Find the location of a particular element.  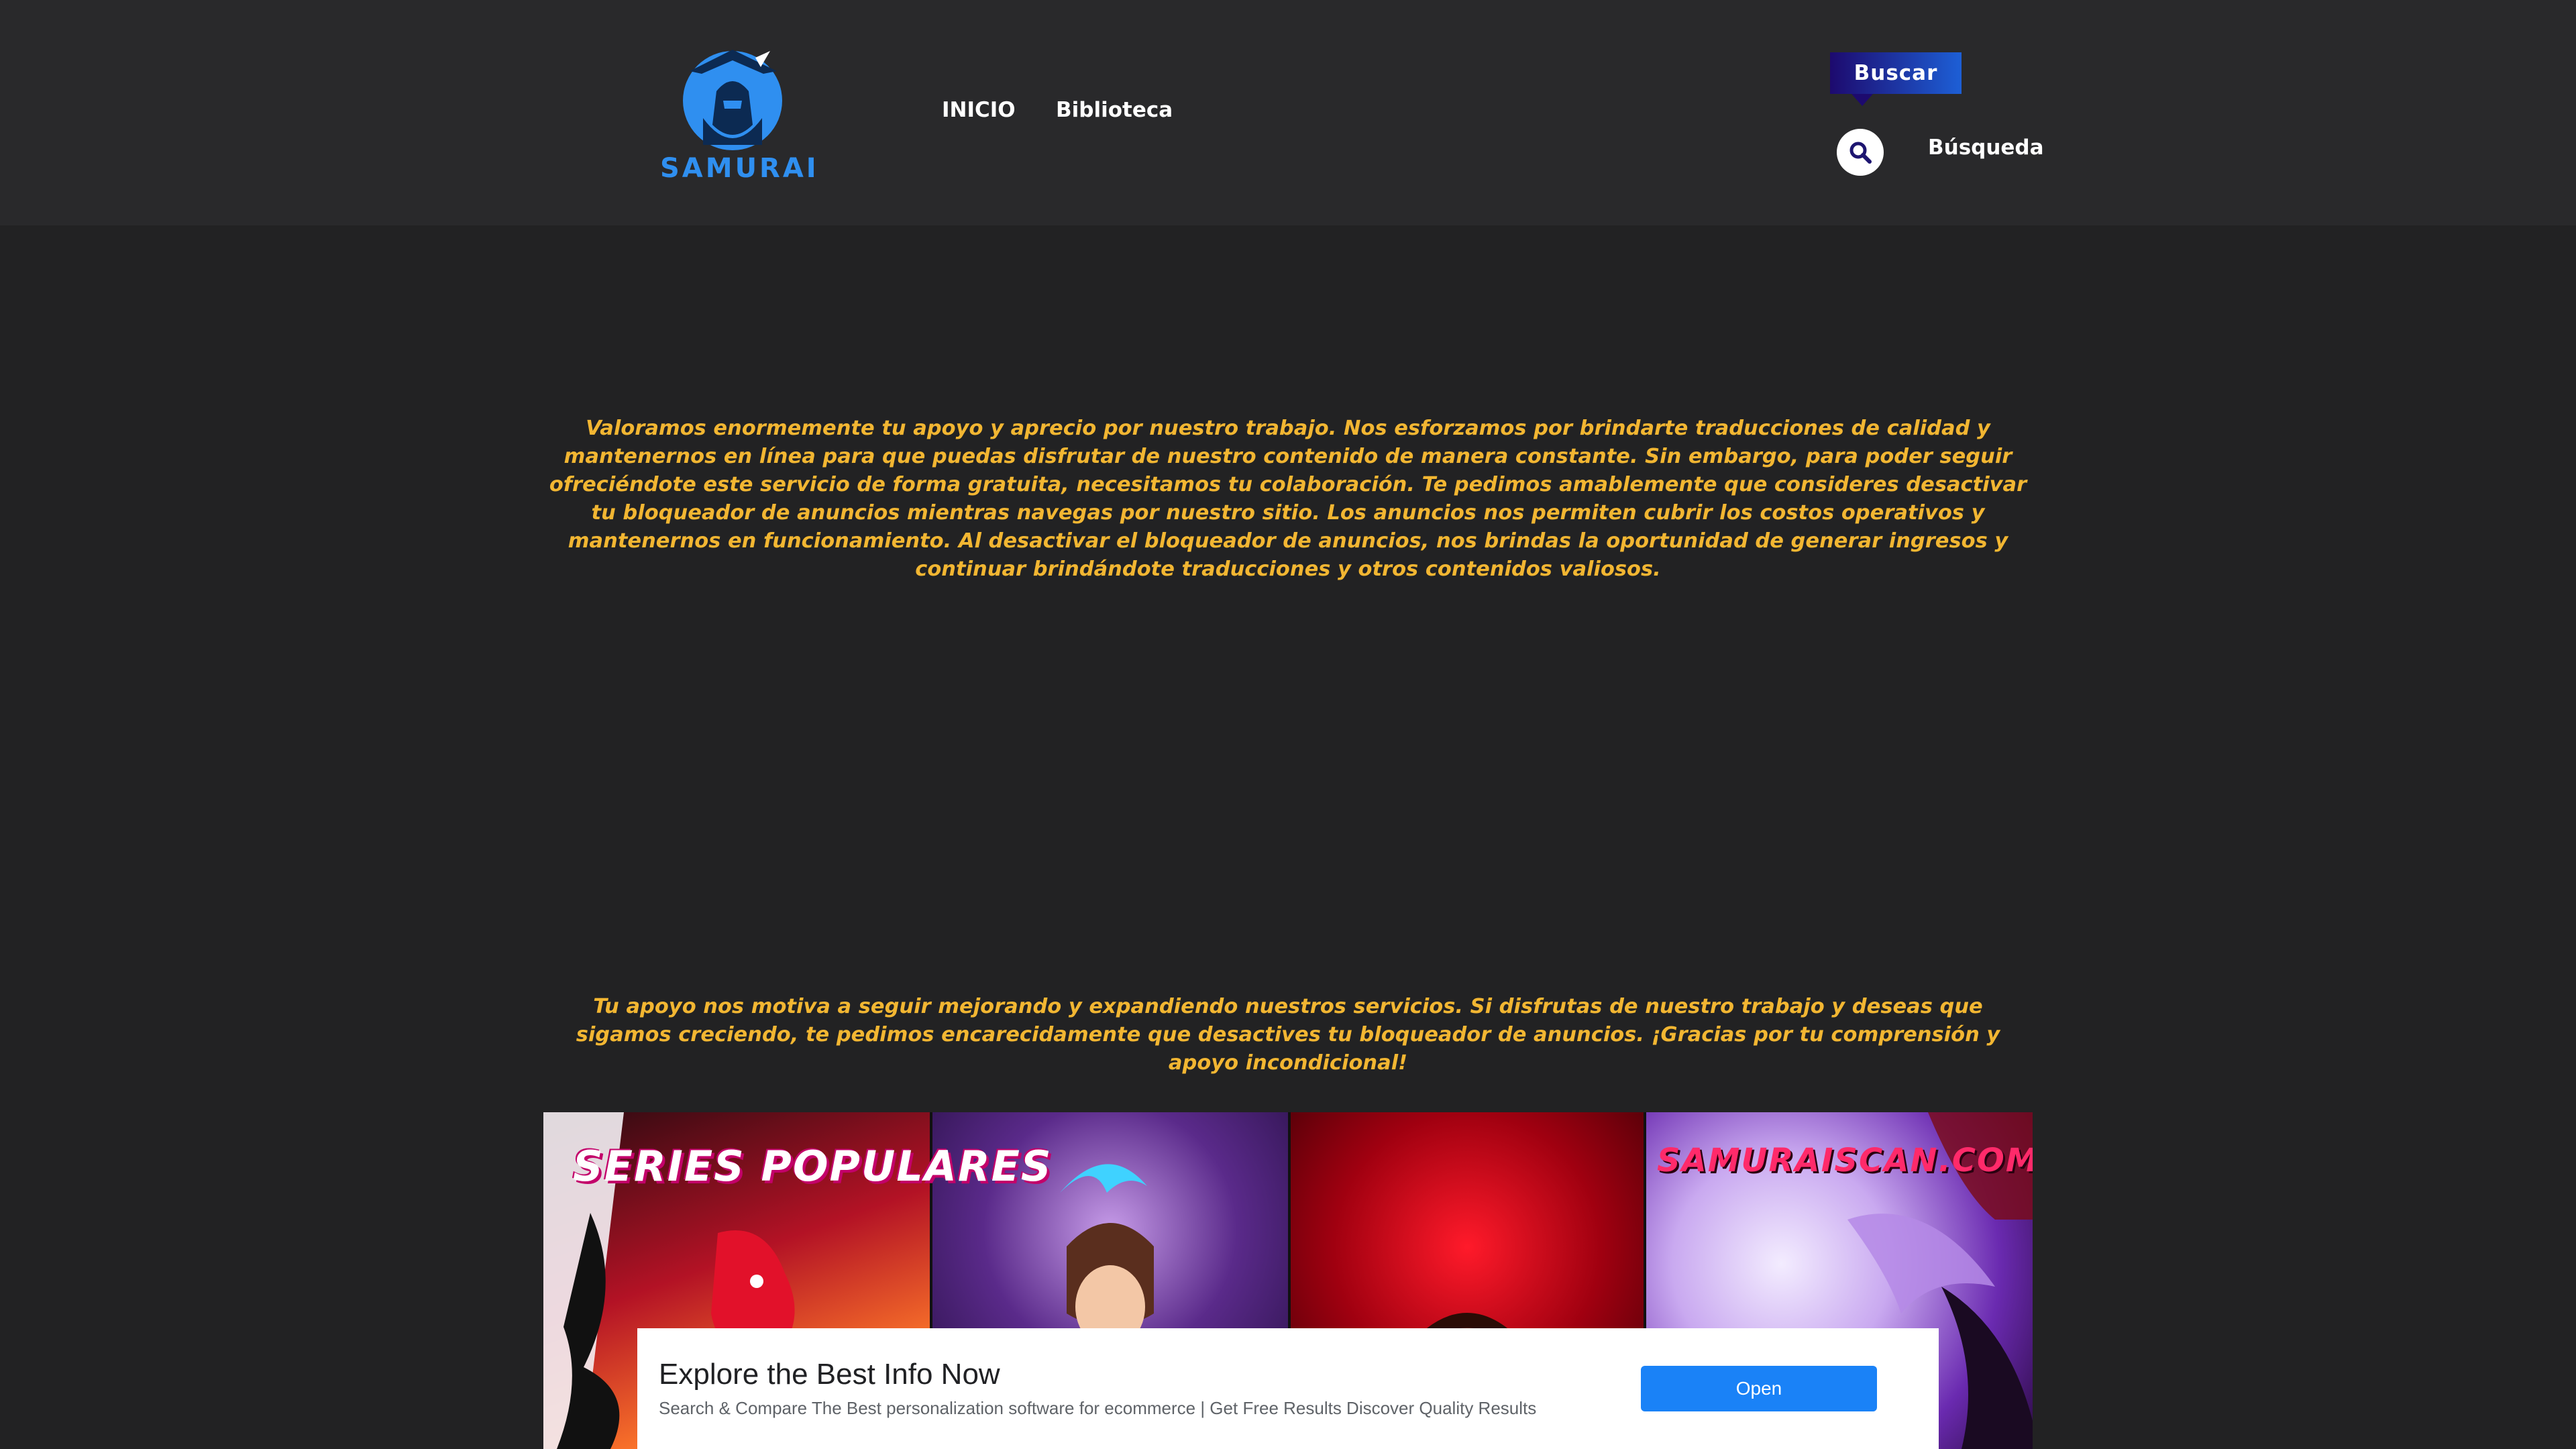

search-label: Búsqueda is located at coordinates (1986, 148).